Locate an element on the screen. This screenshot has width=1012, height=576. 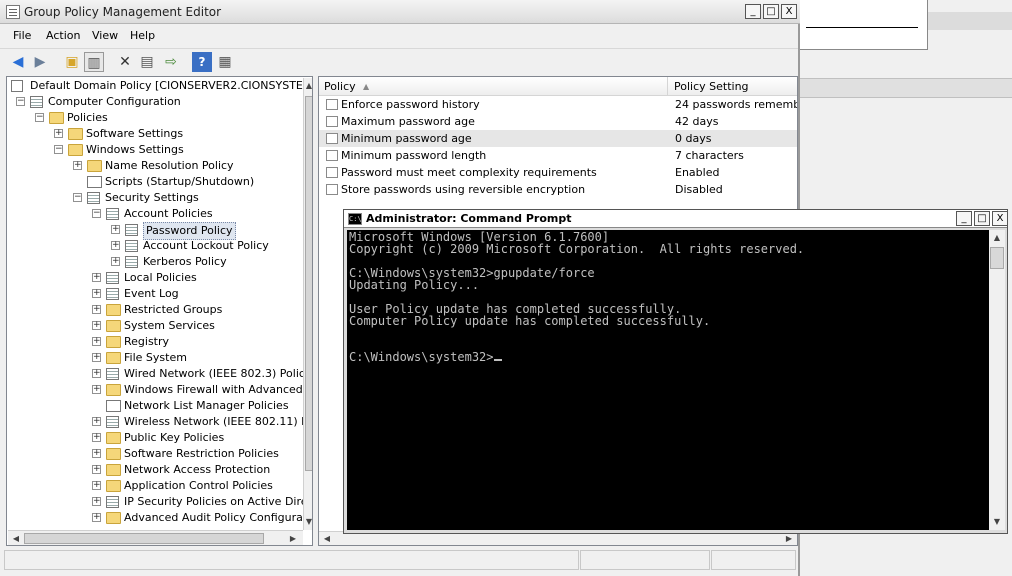
cmd-maximize-button: □ is located at coordinates (982, 218).